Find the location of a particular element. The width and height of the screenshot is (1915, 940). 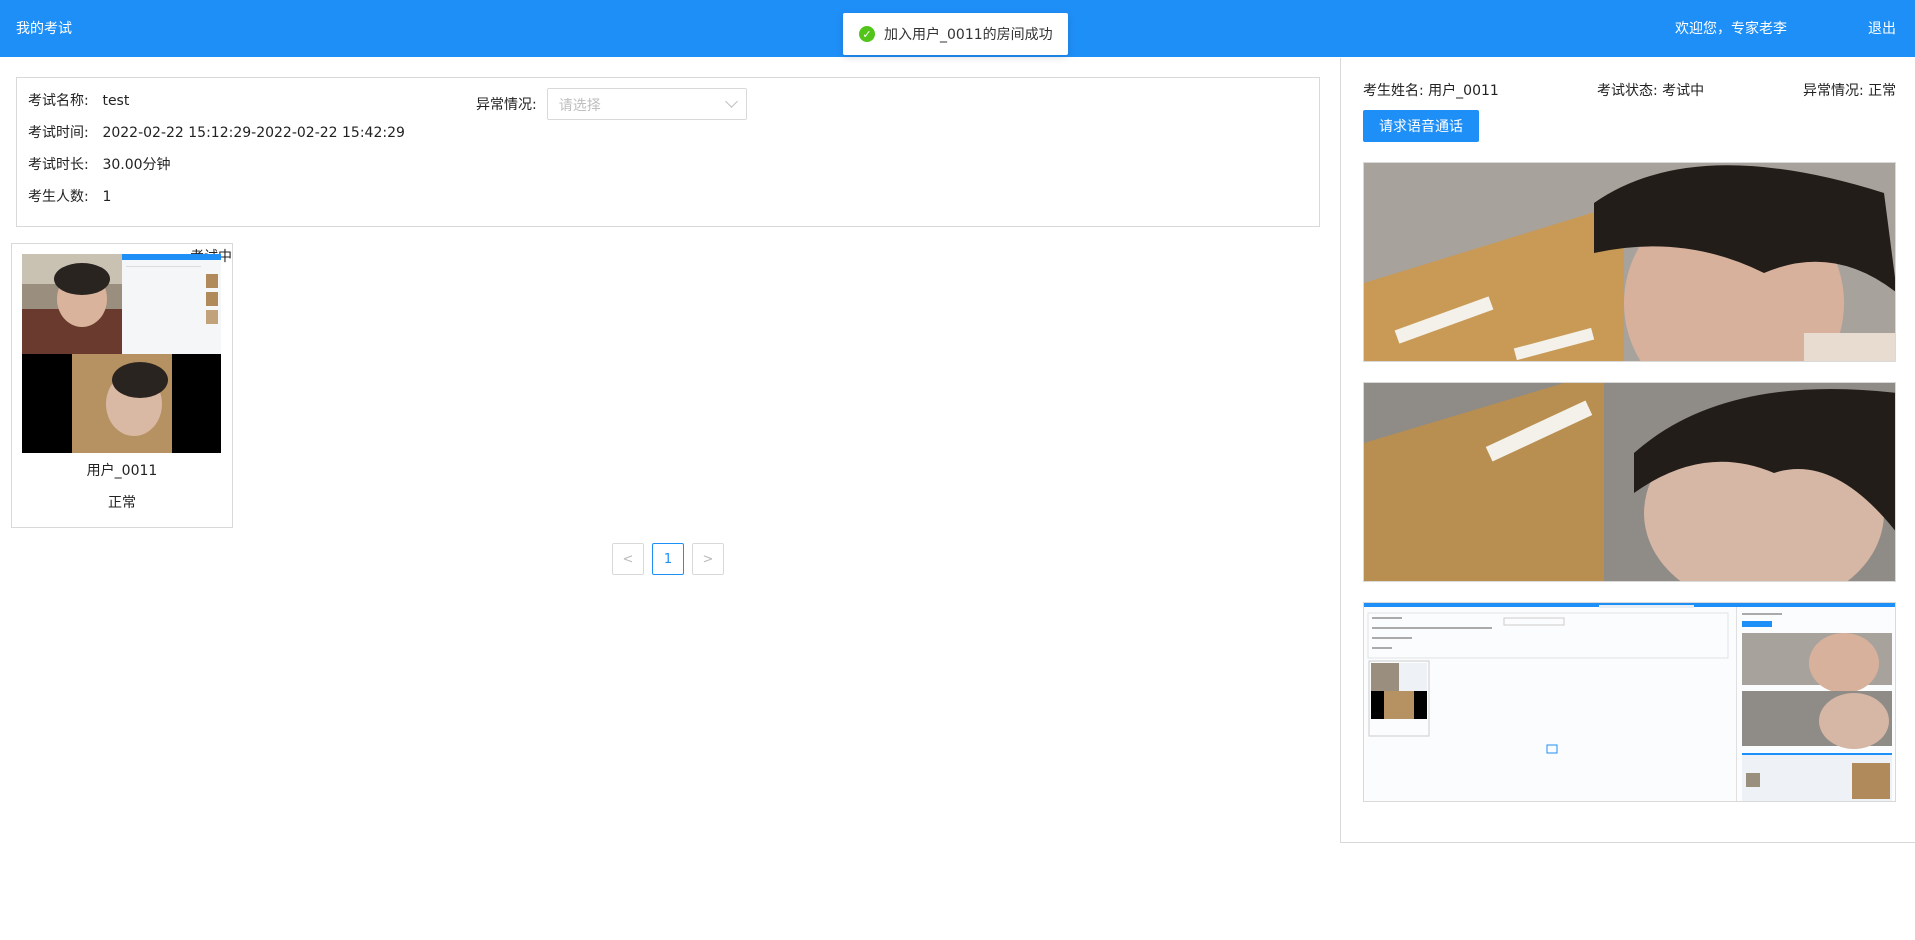

page-1-button: 1 is located at coordinates (668, 559).